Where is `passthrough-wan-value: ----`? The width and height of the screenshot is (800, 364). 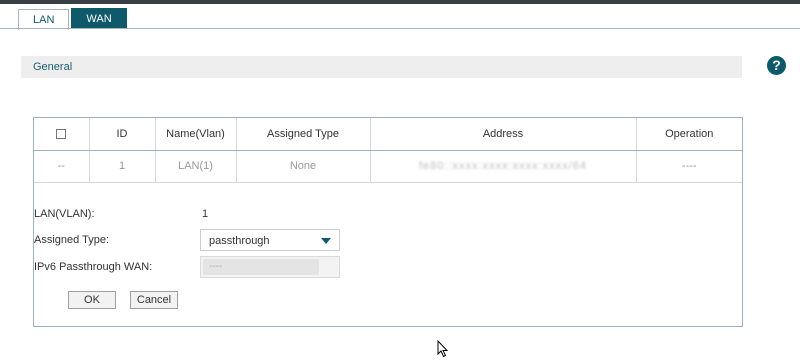 passthrough-wan-value: ---- is located at coordinates (261, 267).